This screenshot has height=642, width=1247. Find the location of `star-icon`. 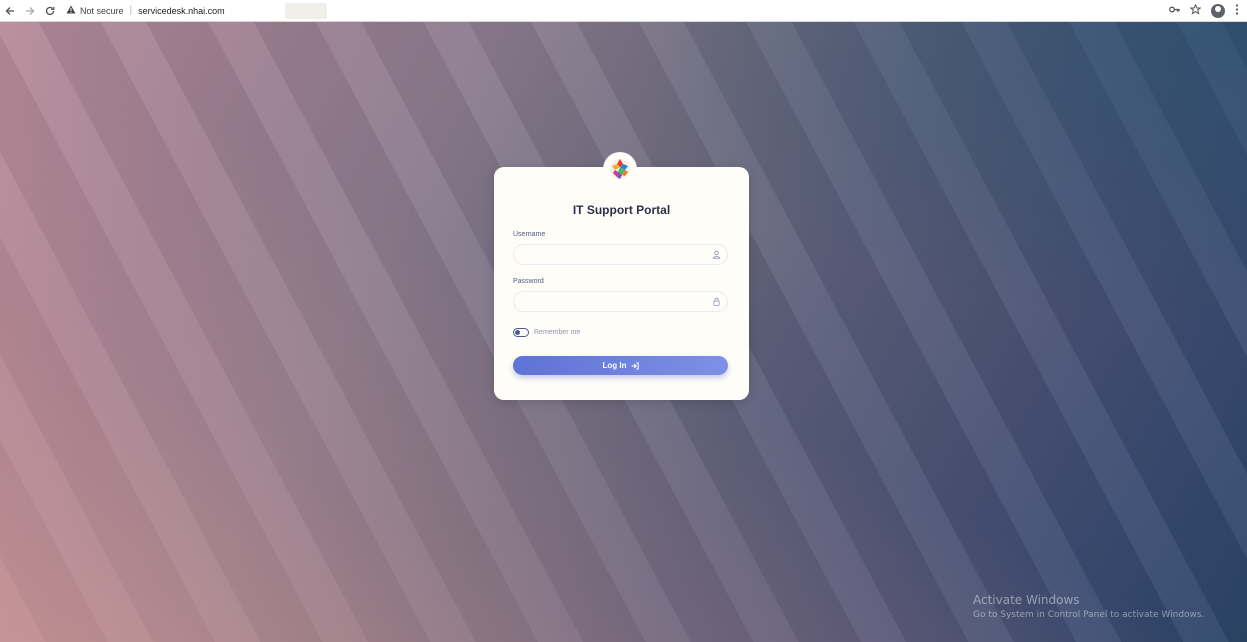

star-icon is located at coordinates (1195, 10).